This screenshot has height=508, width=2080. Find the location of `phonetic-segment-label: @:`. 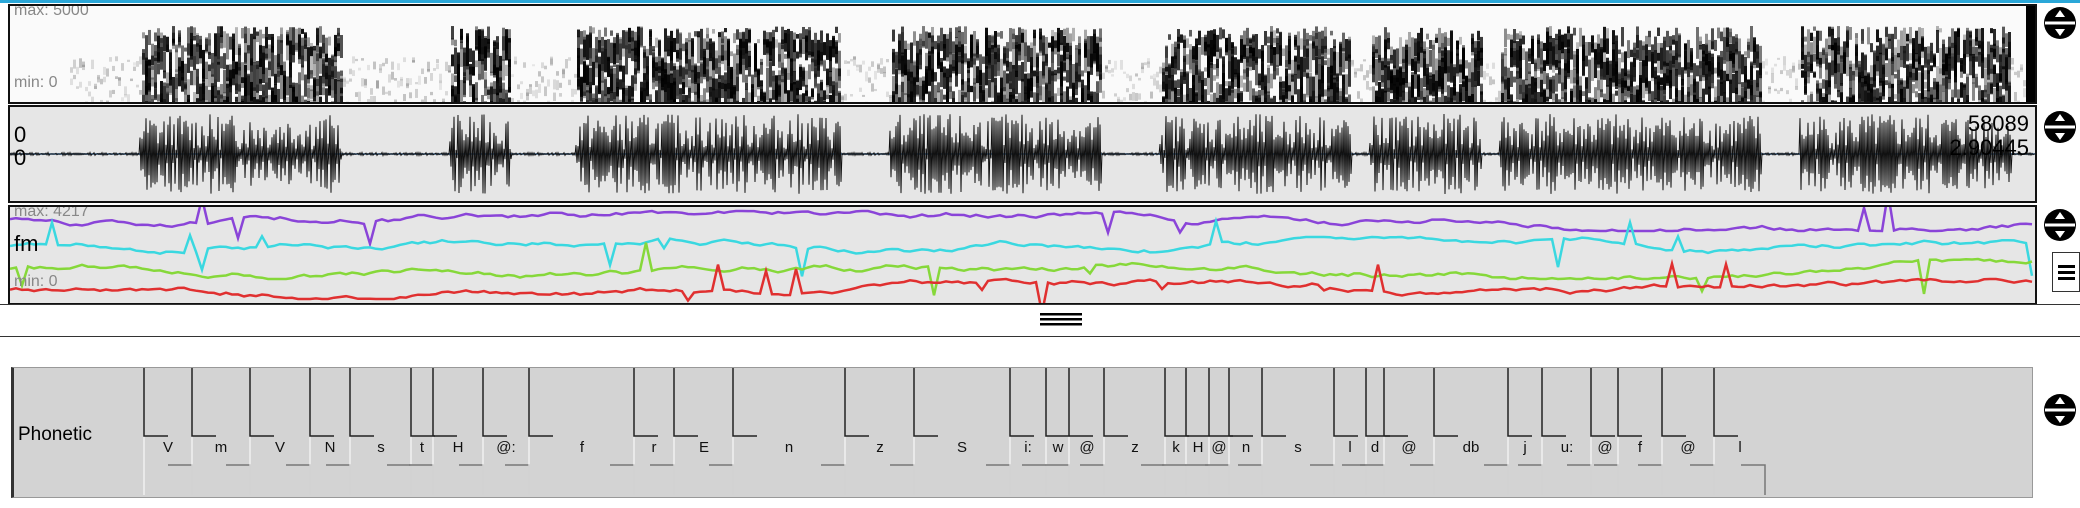

phonetic-segment-label: @: is located at coordinates (505, 447).